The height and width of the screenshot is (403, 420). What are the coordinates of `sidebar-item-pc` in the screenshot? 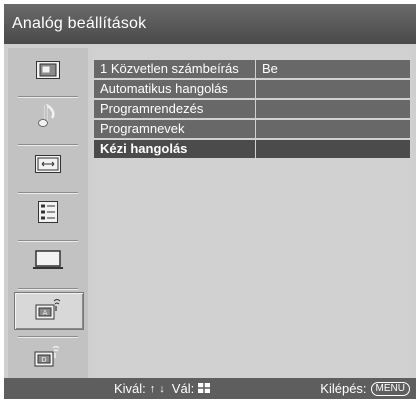 It's located at (48, 262).